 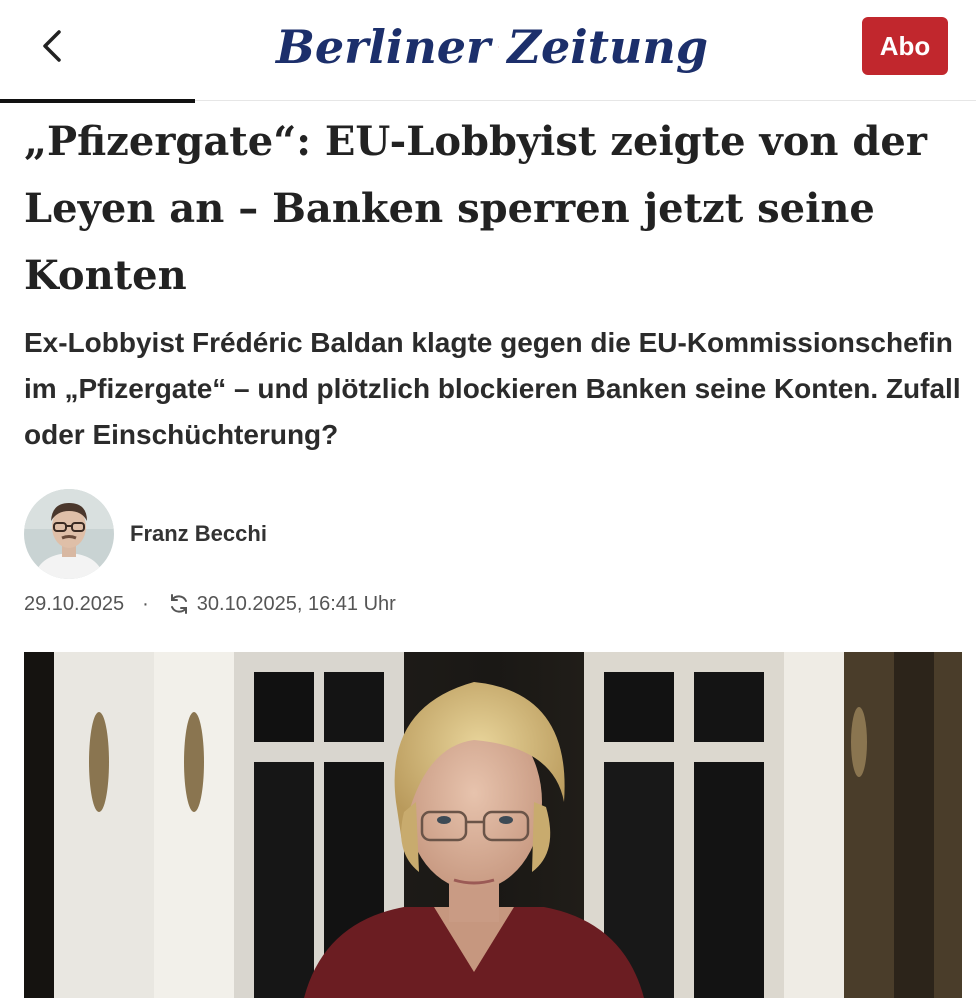 I want to click on reading-progress-bar, so click(x=97, y=101).